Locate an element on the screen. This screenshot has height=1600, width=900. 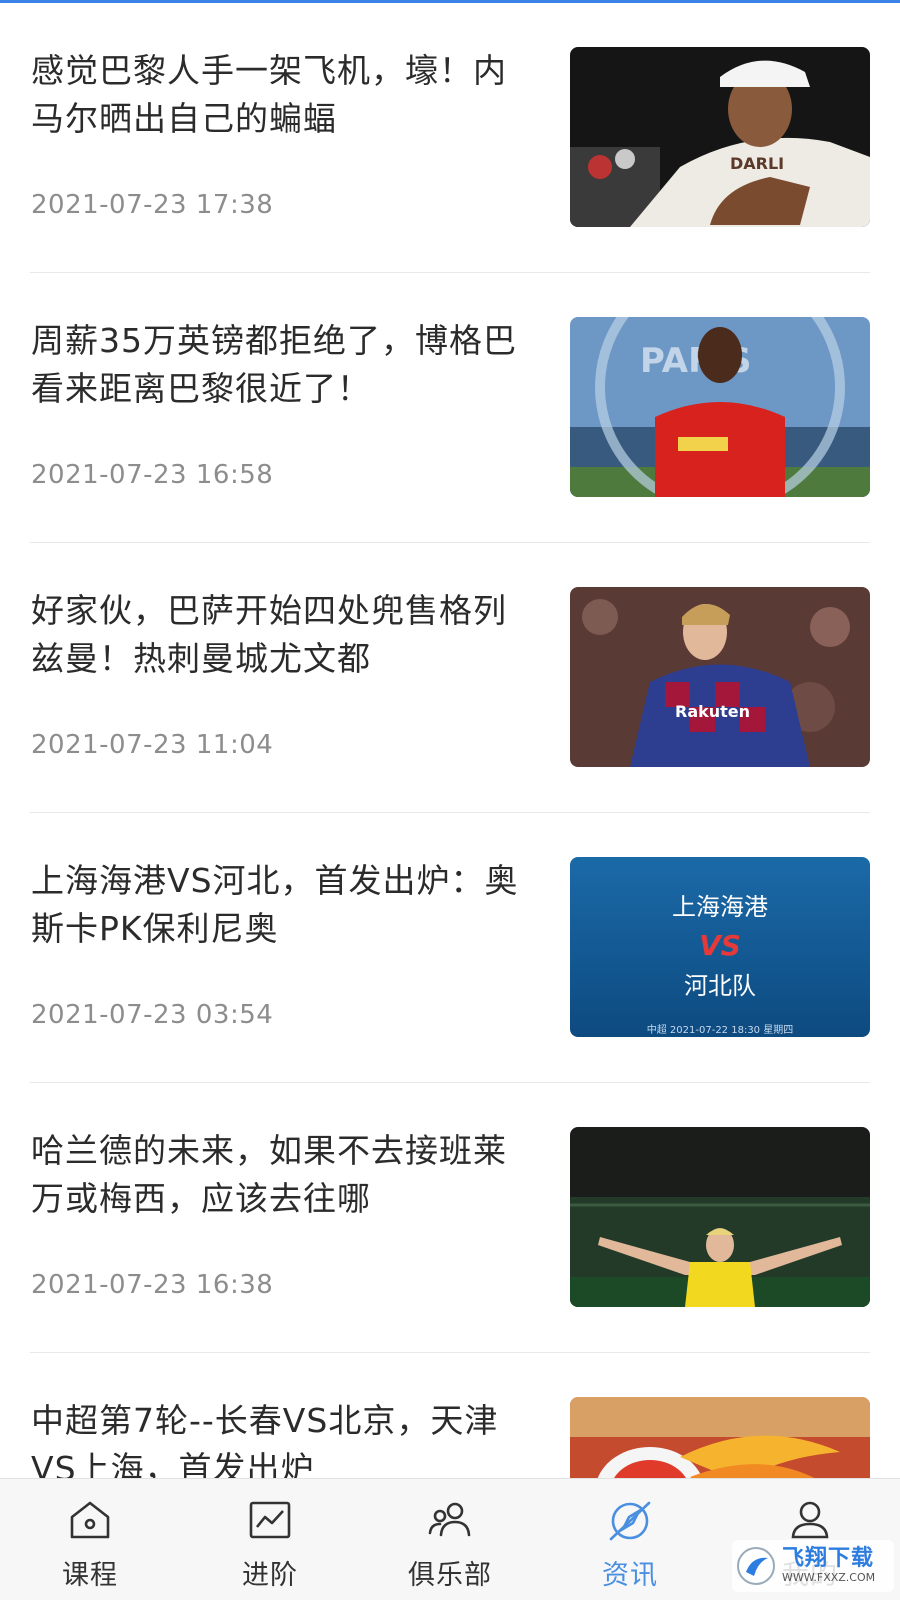
user-icon is located at coordinates (810, 1520).